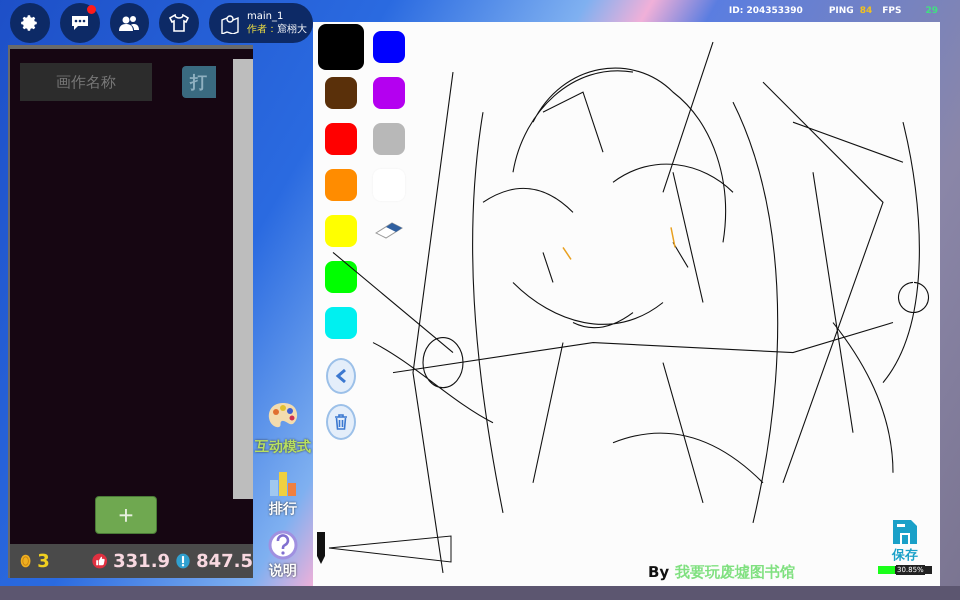 The height and width of the screenshot is (600, 960). What do you see at coordinates (892, 11) in the screenshot?
I see `fps-label: FPS` at bounding box center [892, 11].